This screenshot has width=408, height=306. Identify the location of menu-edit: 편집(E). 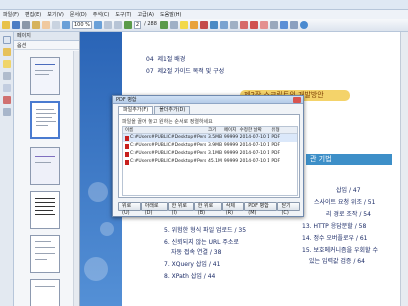
(33, 14).